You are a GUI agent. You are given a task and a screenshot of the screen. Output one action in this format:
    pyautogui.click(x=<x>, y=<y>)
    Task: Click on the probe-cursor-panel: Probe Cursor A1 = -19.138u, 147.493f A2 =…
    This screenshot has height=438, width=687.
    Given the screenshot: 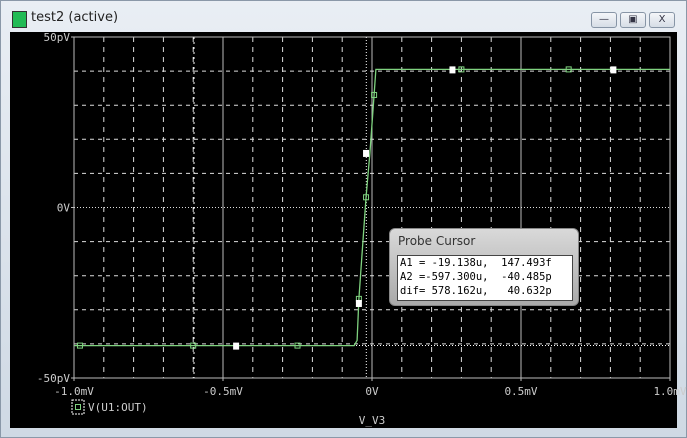 What is the action you would take?
    pyautogui.click(x=484, y=267)
    